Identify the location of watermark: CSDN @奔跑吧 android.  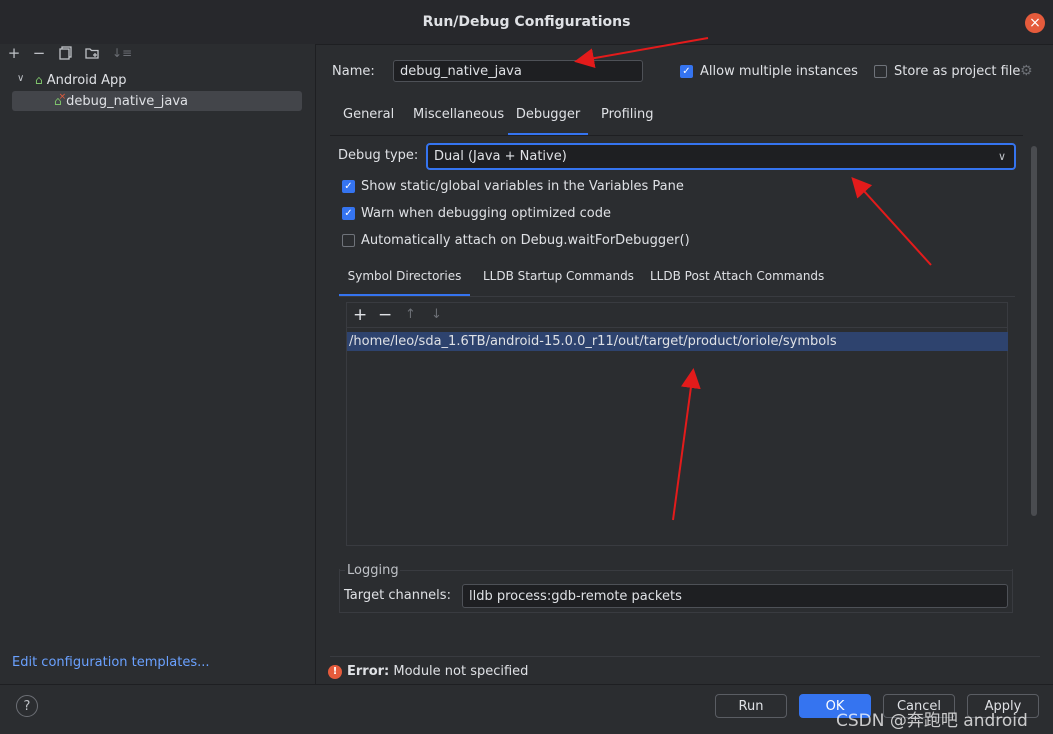
(932, 721).